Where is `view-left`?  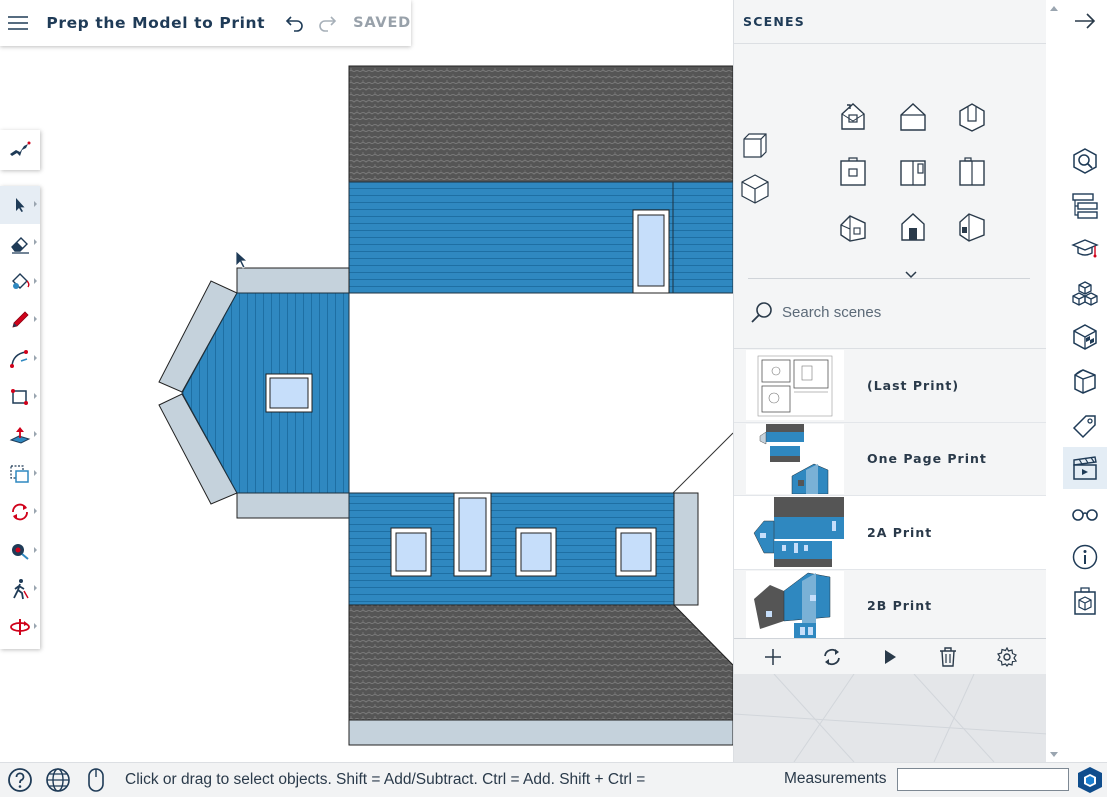 view-left is located at coordinates (853, 227).